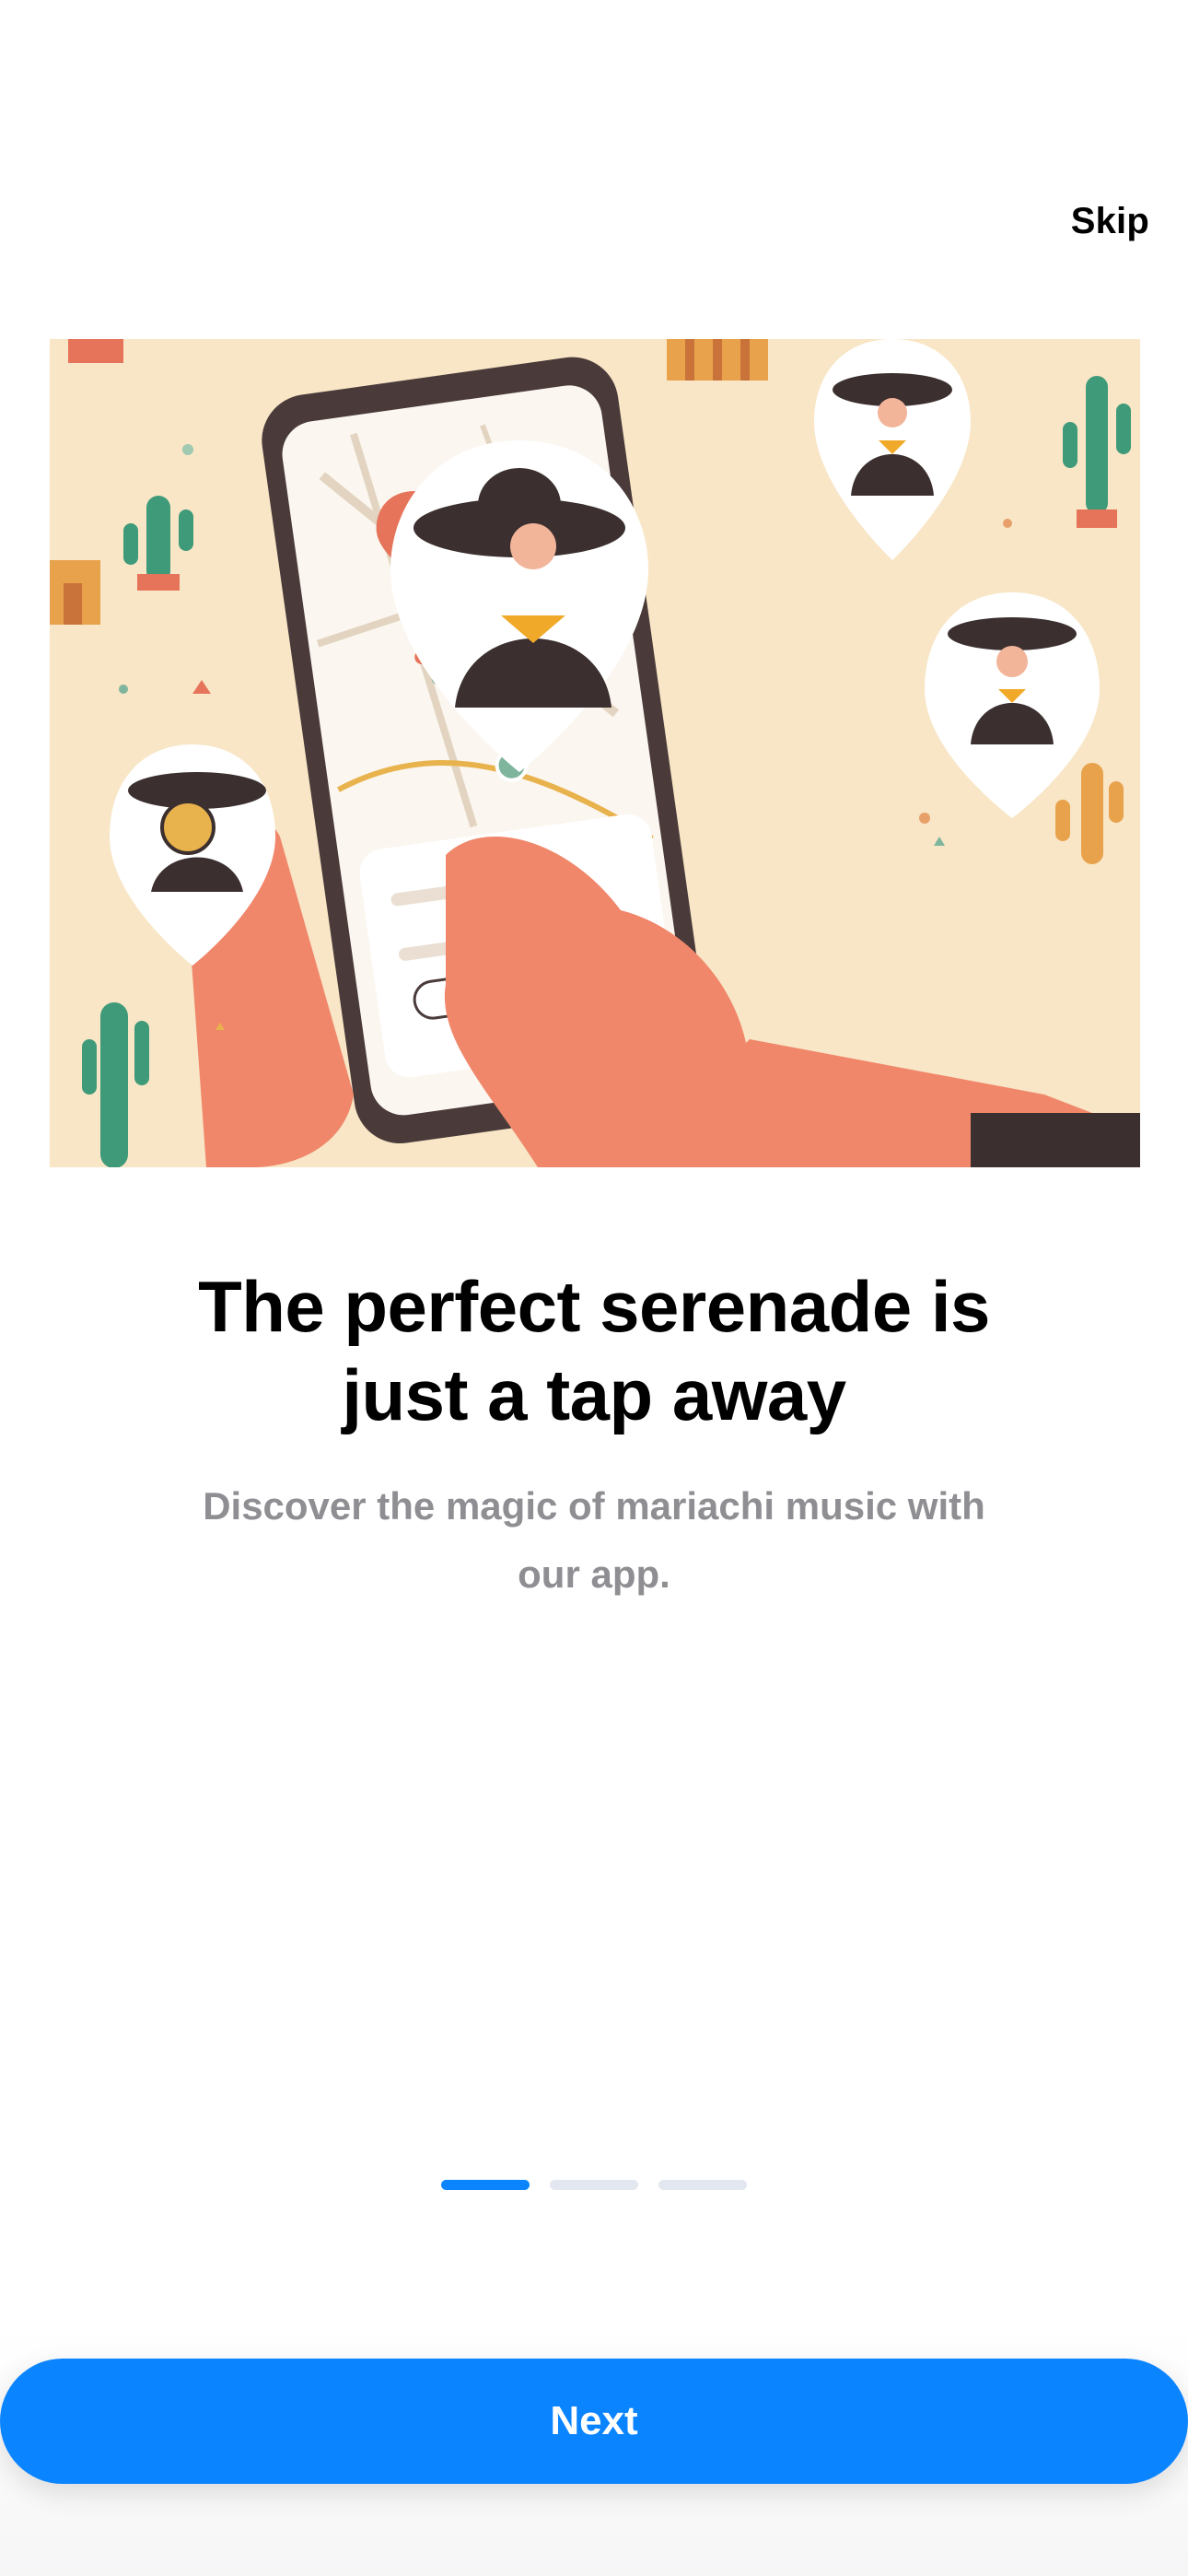 The width and height of the screenshot is (1188, 2576). I want to click on onboarding-title: The perfect serenade is just a tap away, so click(594, 1350).